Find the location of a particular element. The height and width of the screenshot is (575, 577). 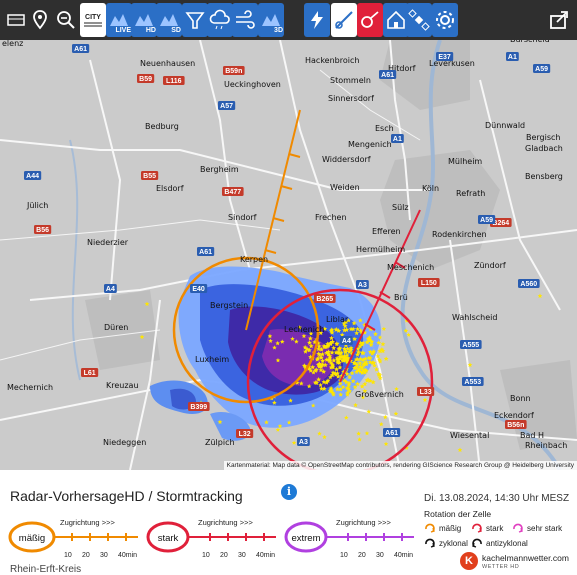

legend-level-label: extrem is located at coordinates (305, 538).